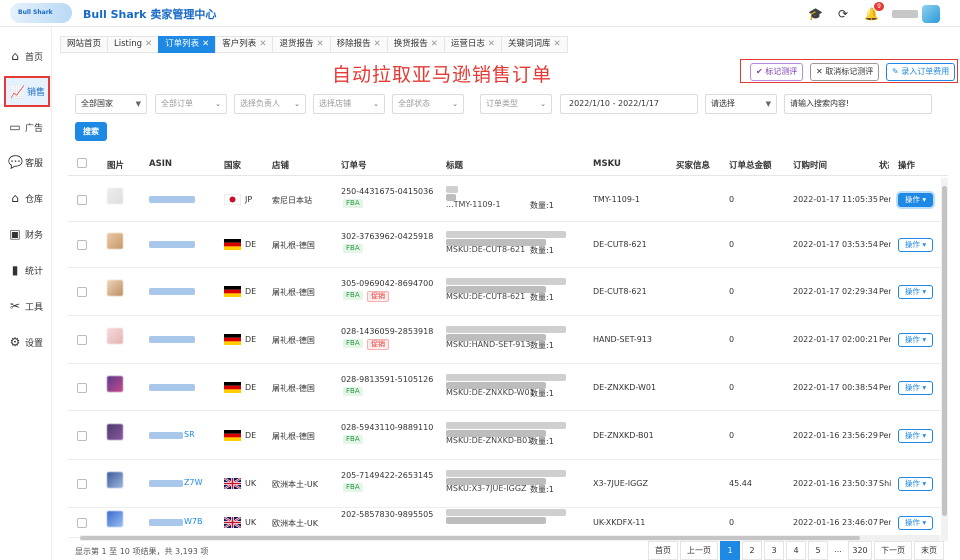 The width and height of the screenshot is (960, 560). Describe the element at coordinates (27, 91) in the screenshot. I see `sidebar-item-sales: 📈 销售` at that location.